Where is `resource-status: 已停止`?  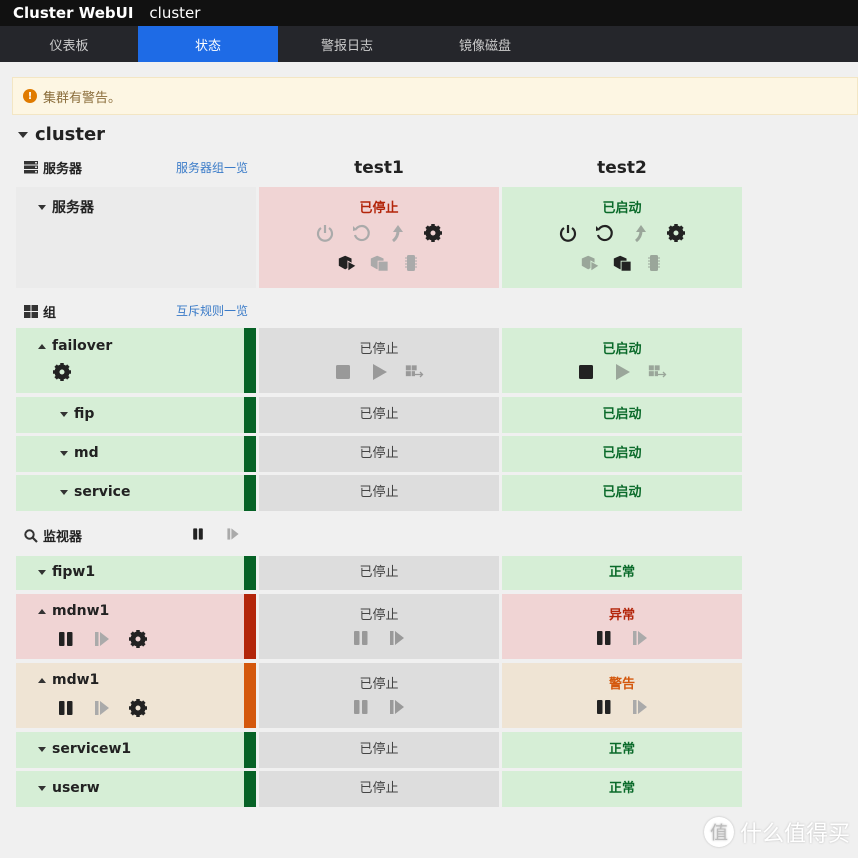
resource-status: 已停止 is located at coordinates (379, 453).